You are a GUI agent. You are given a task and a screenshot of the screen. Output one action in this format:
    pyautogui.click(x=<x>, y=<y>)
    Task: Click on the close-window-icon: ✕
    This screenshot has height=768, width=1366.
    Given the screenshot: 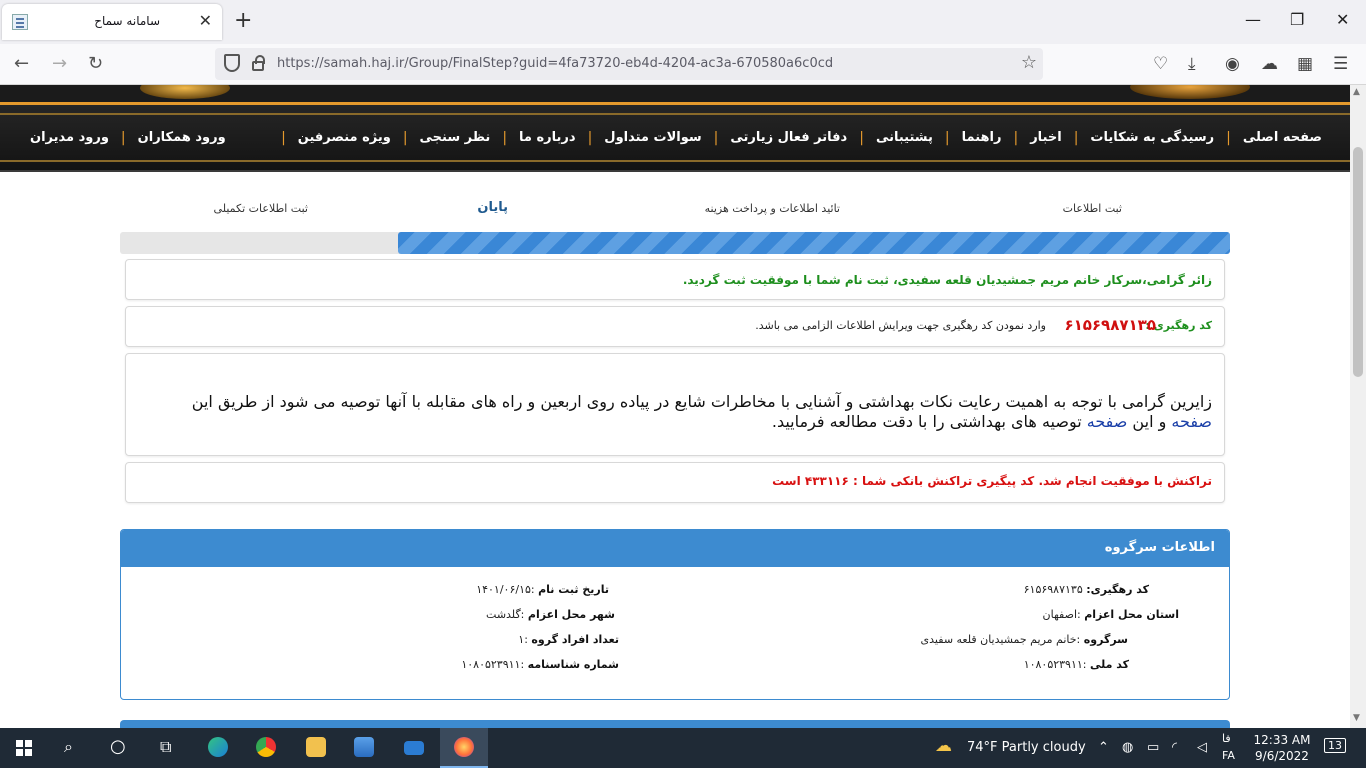 What is the action you would take?
    pyautogui.click(x=1342, y=19)
    